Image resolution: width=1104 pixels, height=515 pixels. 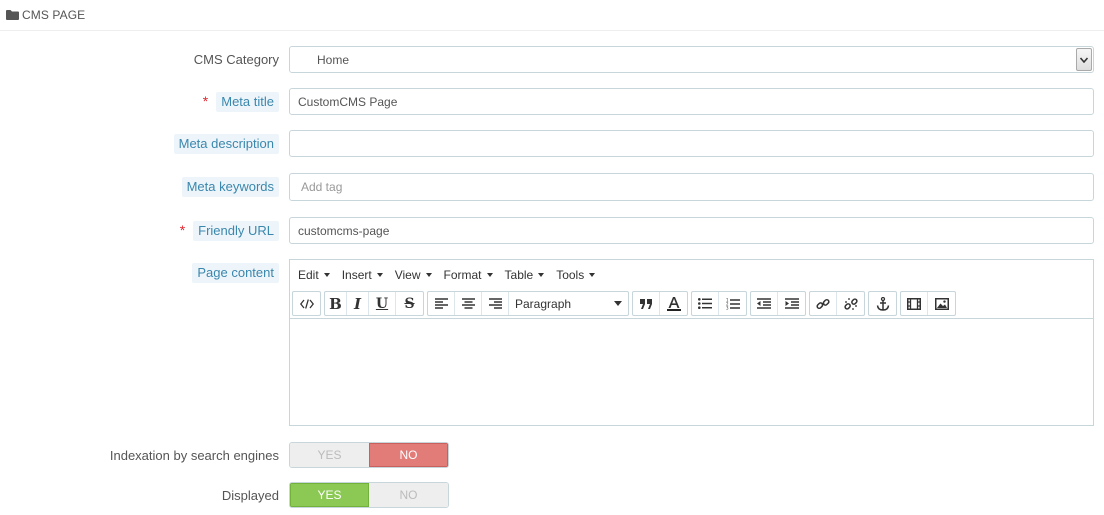 What do you see at coordinates (914, 303) in the screenshot?
I see `media-icon` at bounding box center [914, 303].